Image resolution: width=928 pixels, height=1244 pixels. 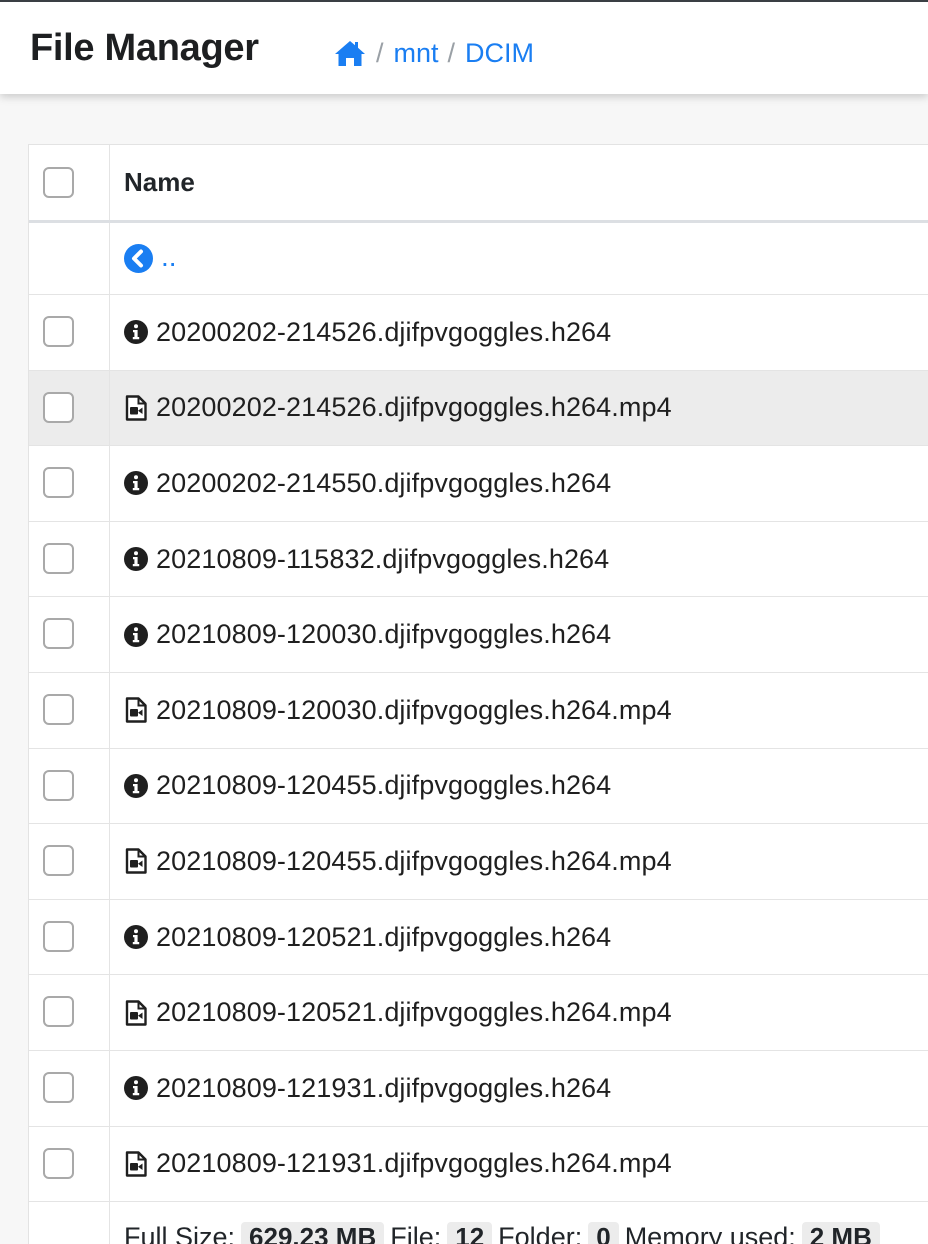 I want to click on table-row: 20210809-120455.djifpvgoggles.h264.mp4, so click(x=478, y=862).